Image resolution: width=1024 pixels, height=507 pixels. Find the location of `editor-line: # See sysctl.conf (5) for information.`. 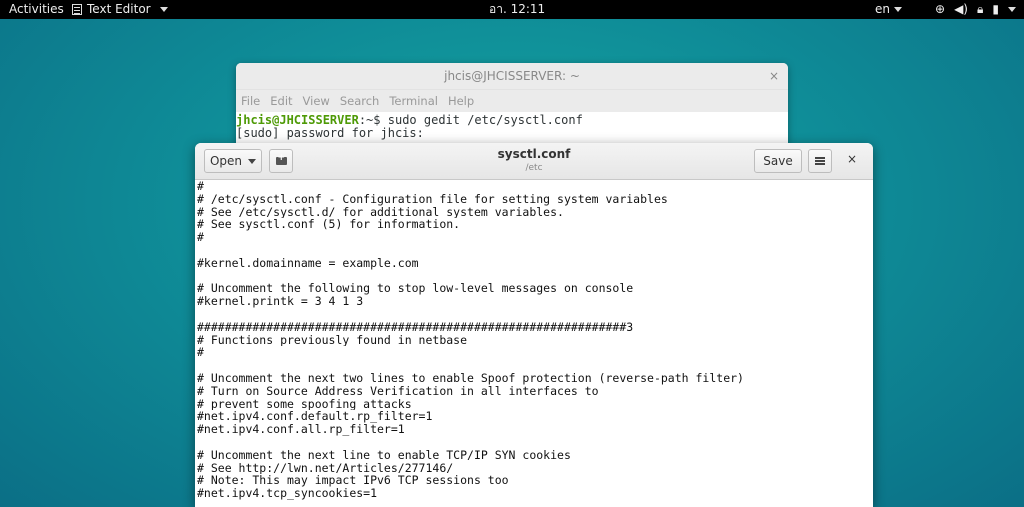

editor-line: # See sysctl.conf (5) for information. is located at coordinates (329, 225).